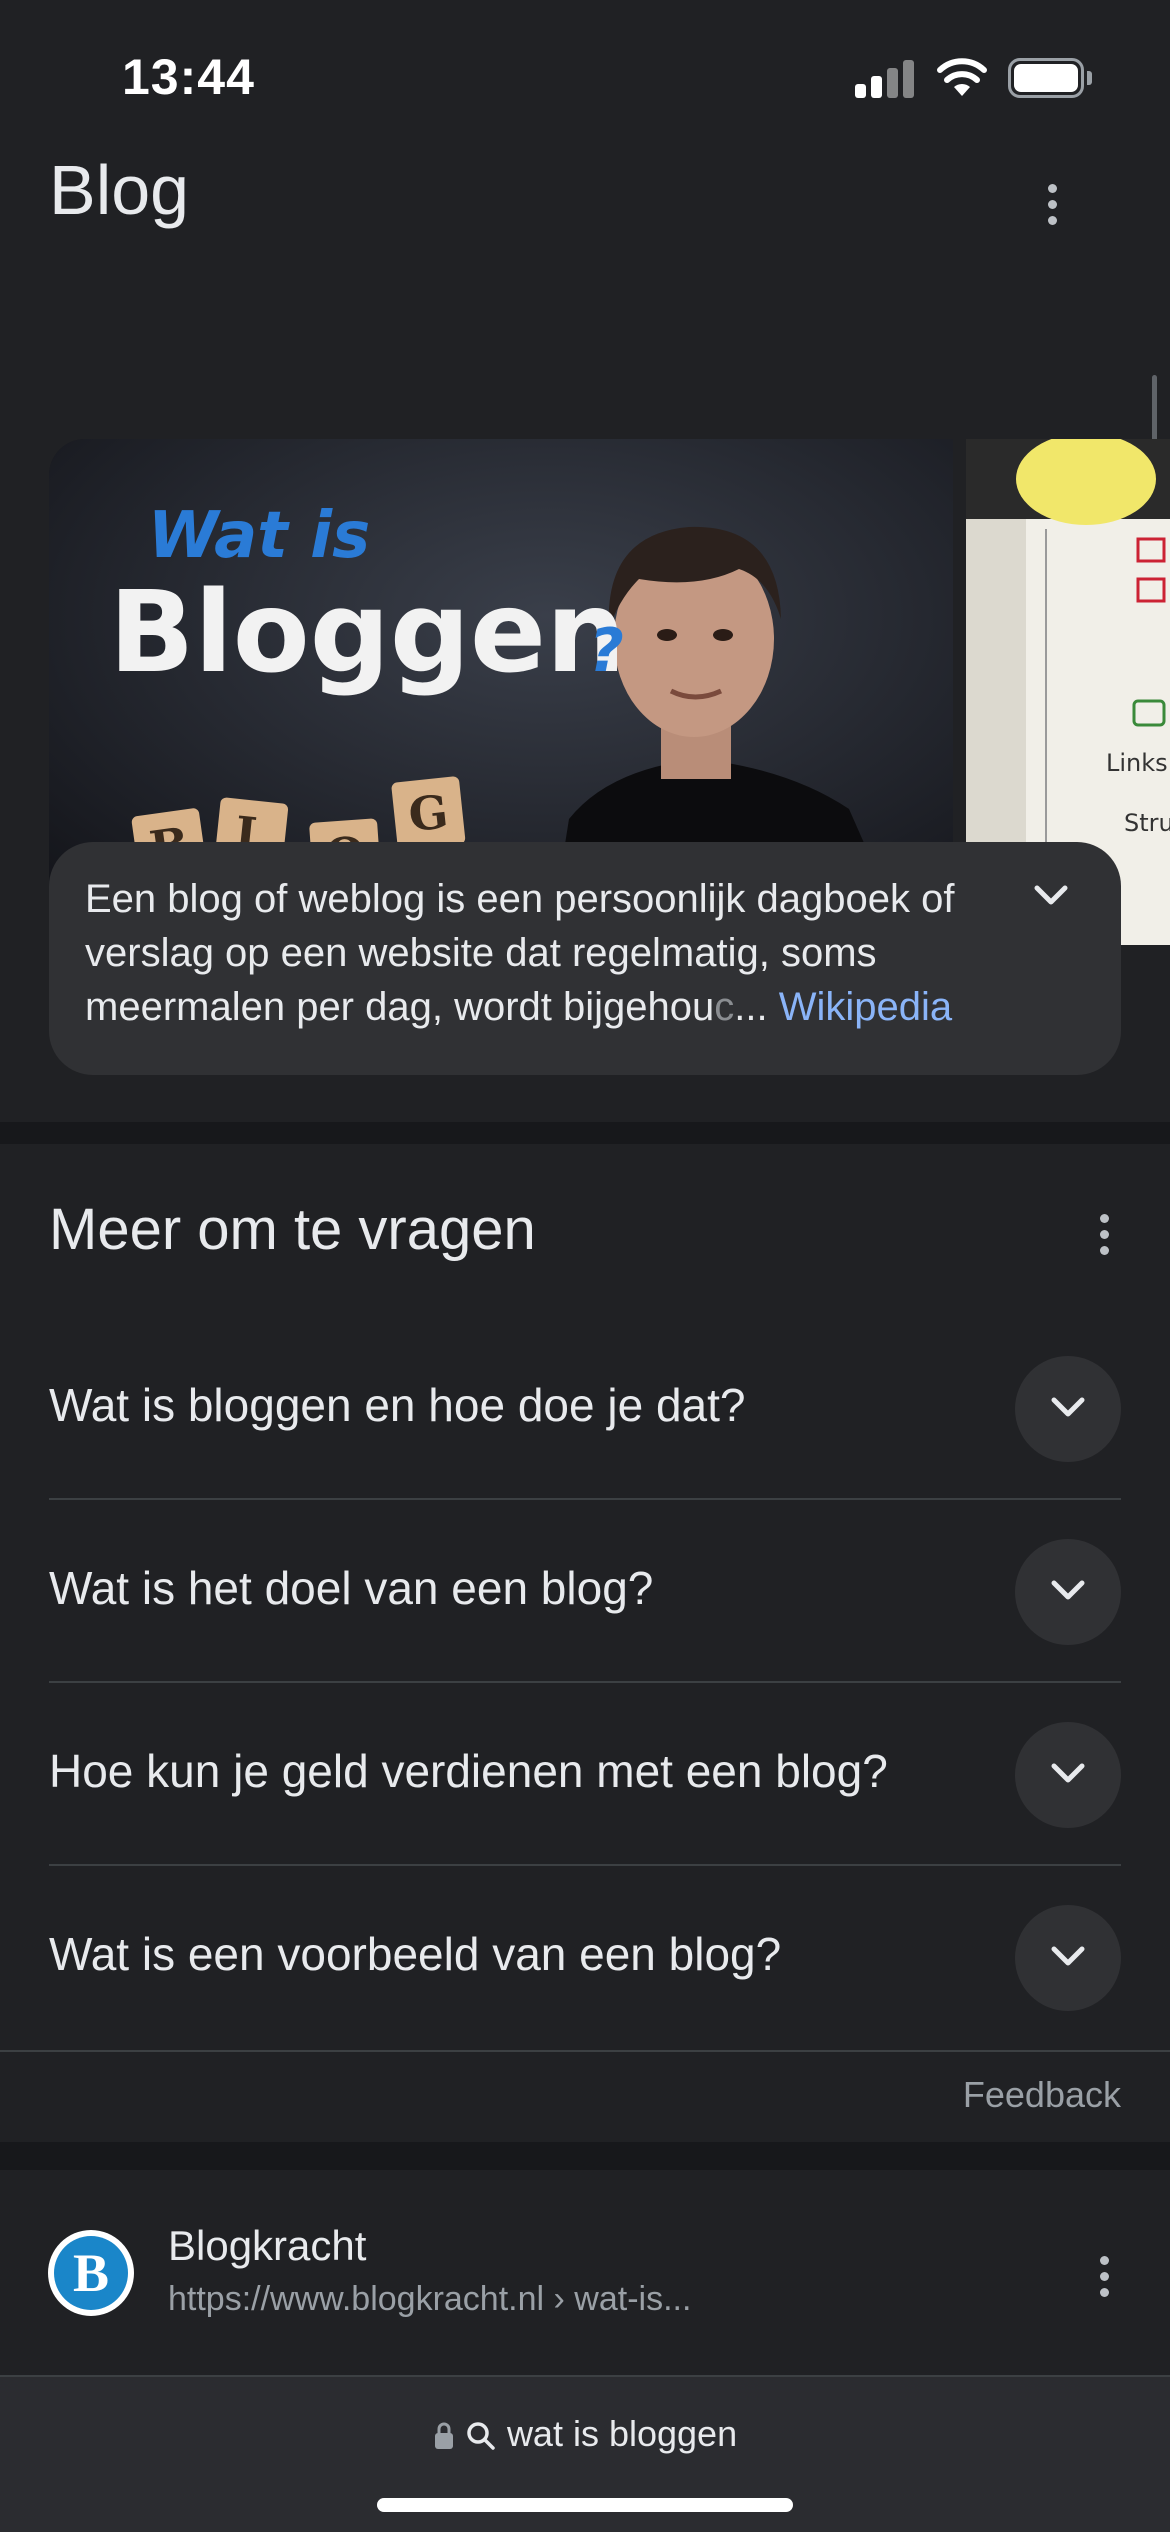 The image size is (1170, 2532). What do you see at coordinates (622, 2433) in the screenshot?
I see `address-bar-query: wat is bloggen` at bounding box center [622, 2433].